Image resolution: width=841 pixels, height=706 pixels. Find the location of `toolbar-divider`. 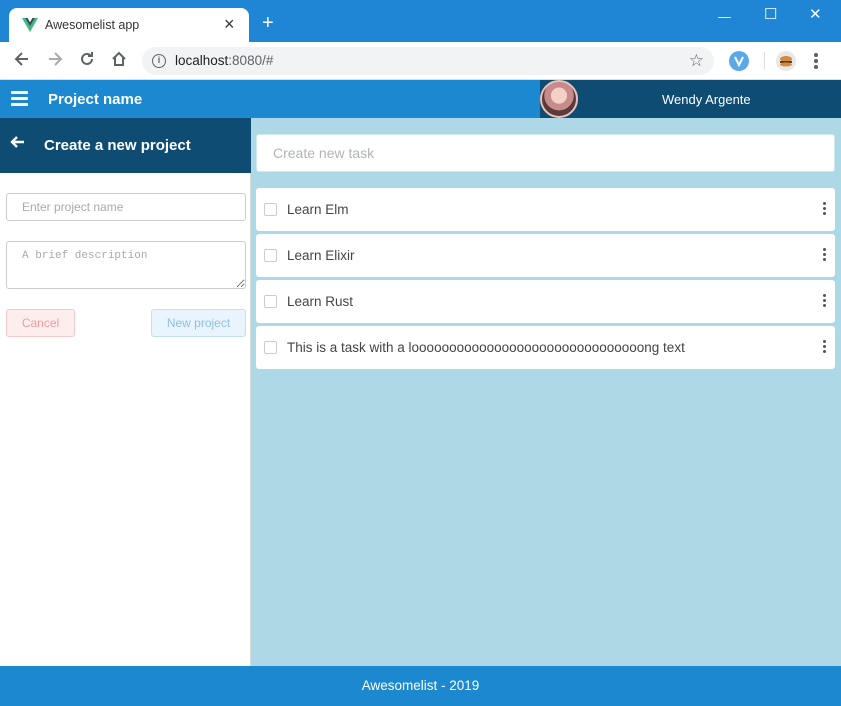

toolbar-divider is located at coordinates (764, 61).